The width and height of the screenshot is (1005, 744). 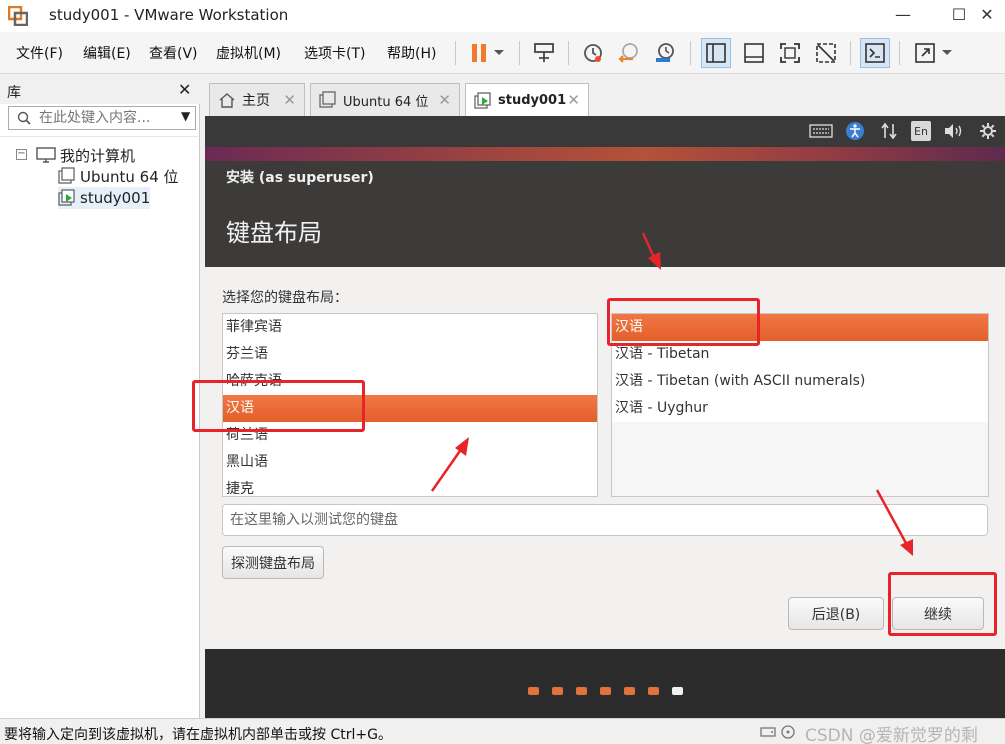 What do you see at coordinates (46, 155) in the screenshot?
I see `computer-icon` at bounding box center [46, 155].